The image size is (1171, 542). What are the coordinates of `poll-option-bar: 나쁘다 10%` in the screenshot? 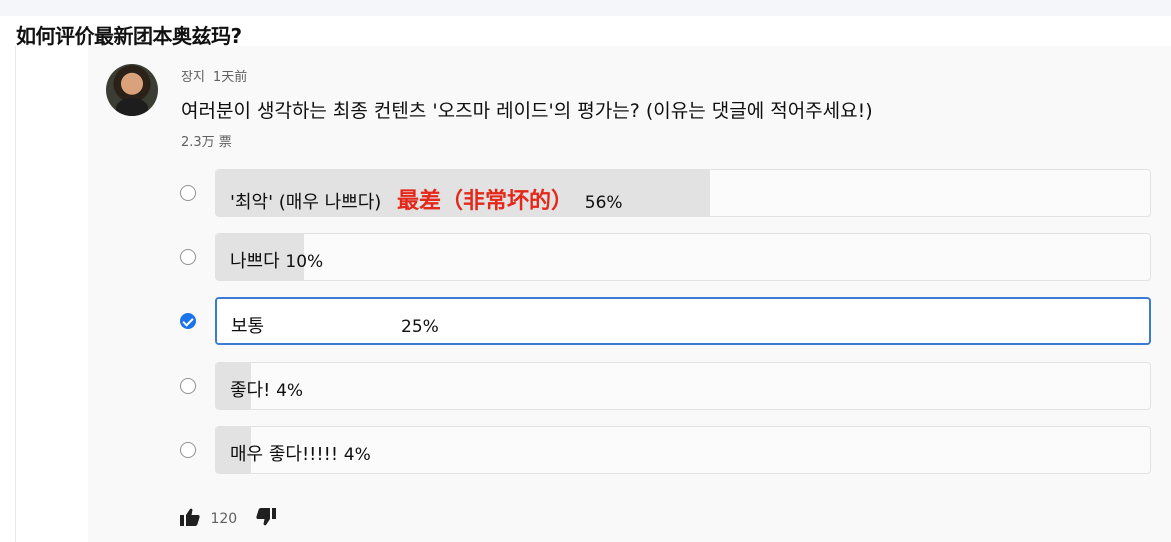 It's located at (683, 257).